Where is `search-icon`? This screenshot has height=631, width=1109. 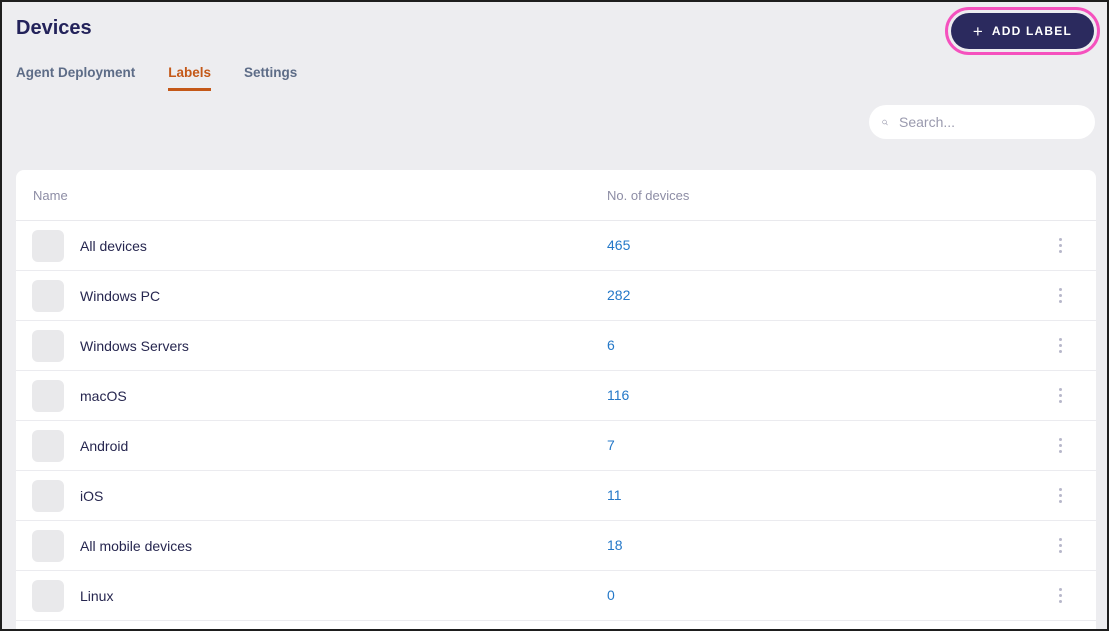 search-icon is located at coordinates (885, 122).